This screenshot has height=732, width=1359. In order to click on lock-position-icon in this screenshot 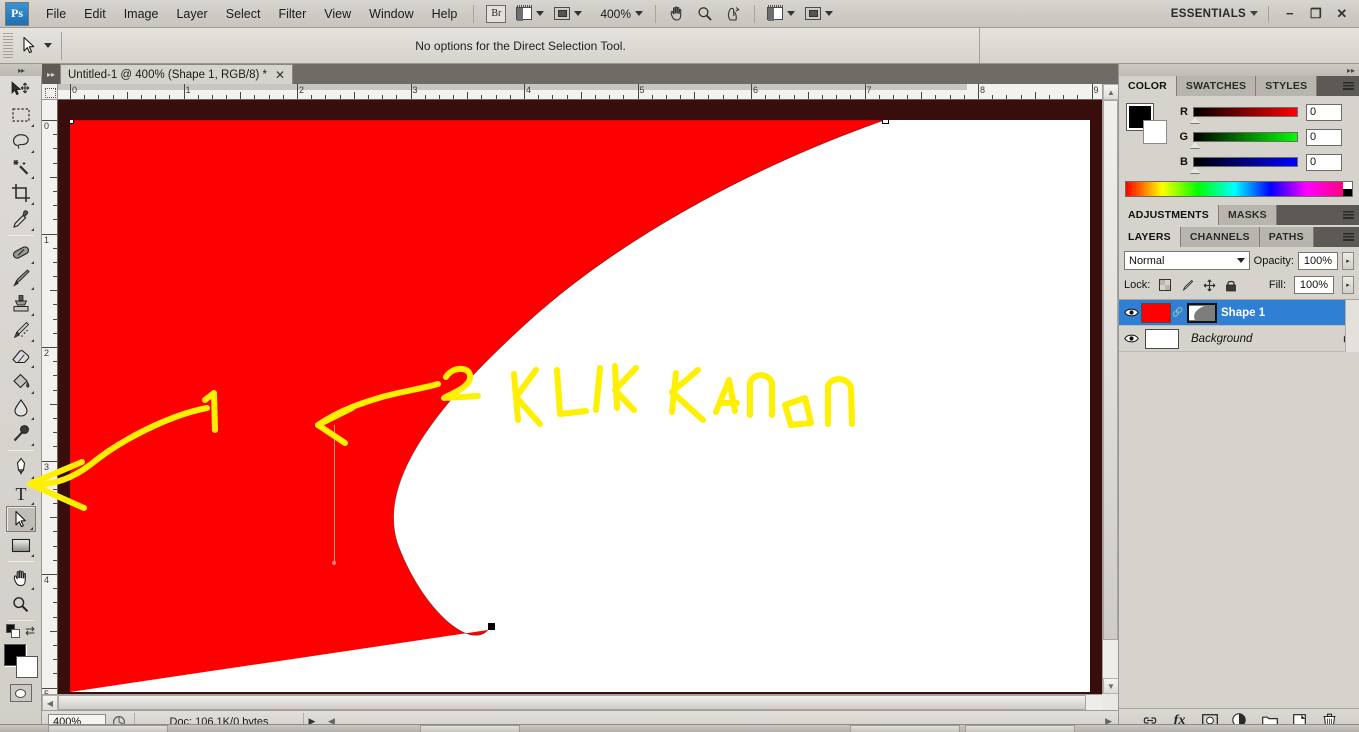, I will do `click(1209, 285)`.